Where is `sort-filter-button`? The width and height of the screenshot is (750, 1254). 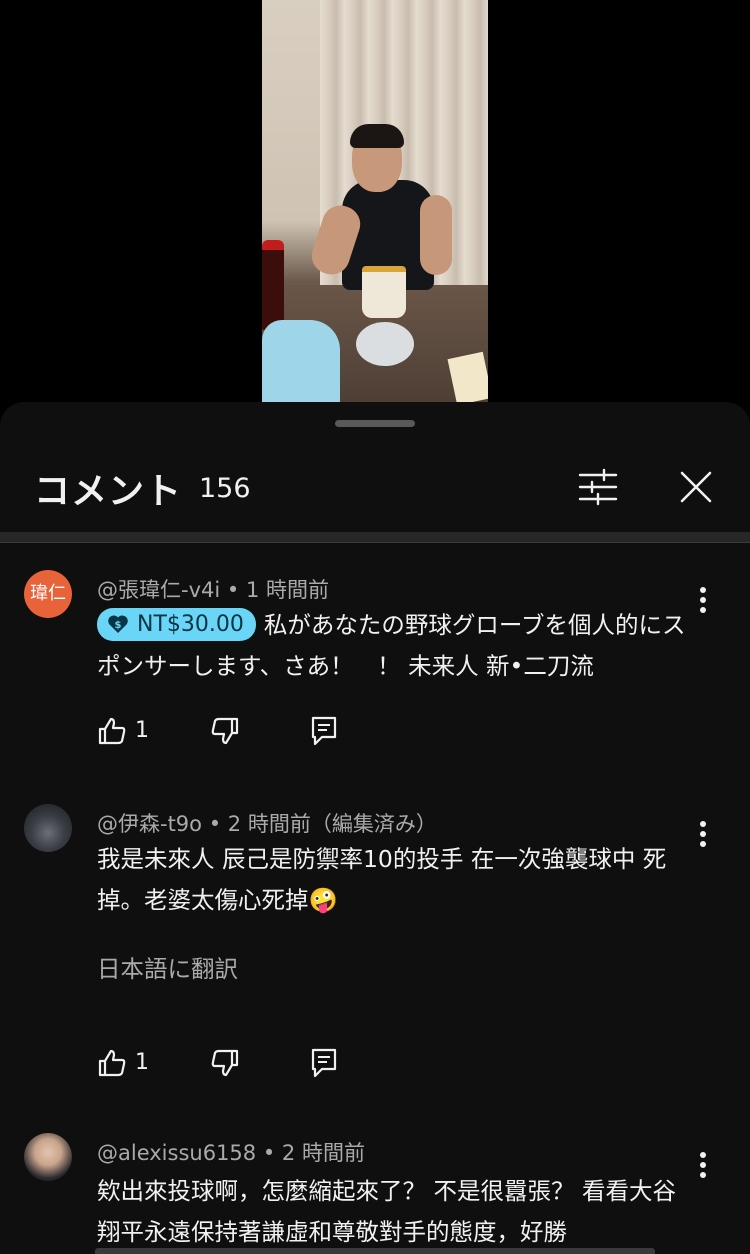 sort-filter-button is located at coordinates (598, 487).